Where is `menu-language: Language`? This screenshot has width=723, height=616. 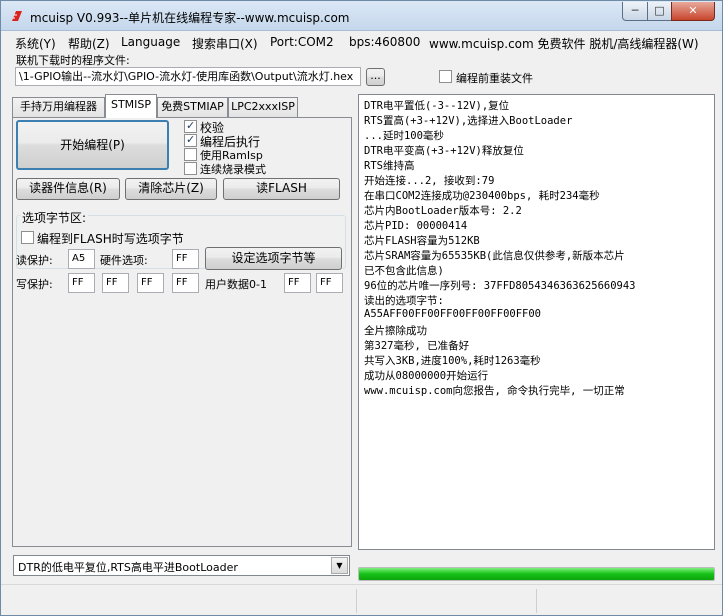 menu-language: Language is located at coordinates (150, 42).